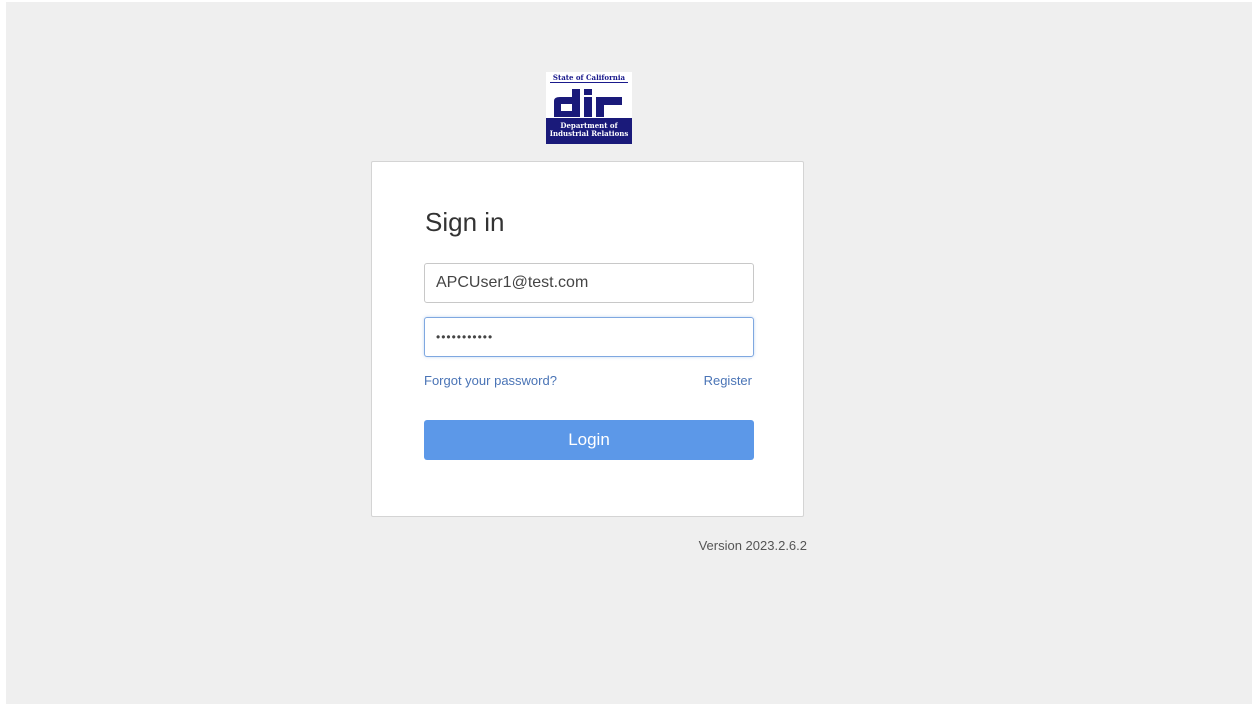 This screenshot has height=704, width=1252. What do you see at coordinates (752, 545) in the screenshot?
I see `version-text: Version 2023.2.6.2` at bounding box center [752, 545].